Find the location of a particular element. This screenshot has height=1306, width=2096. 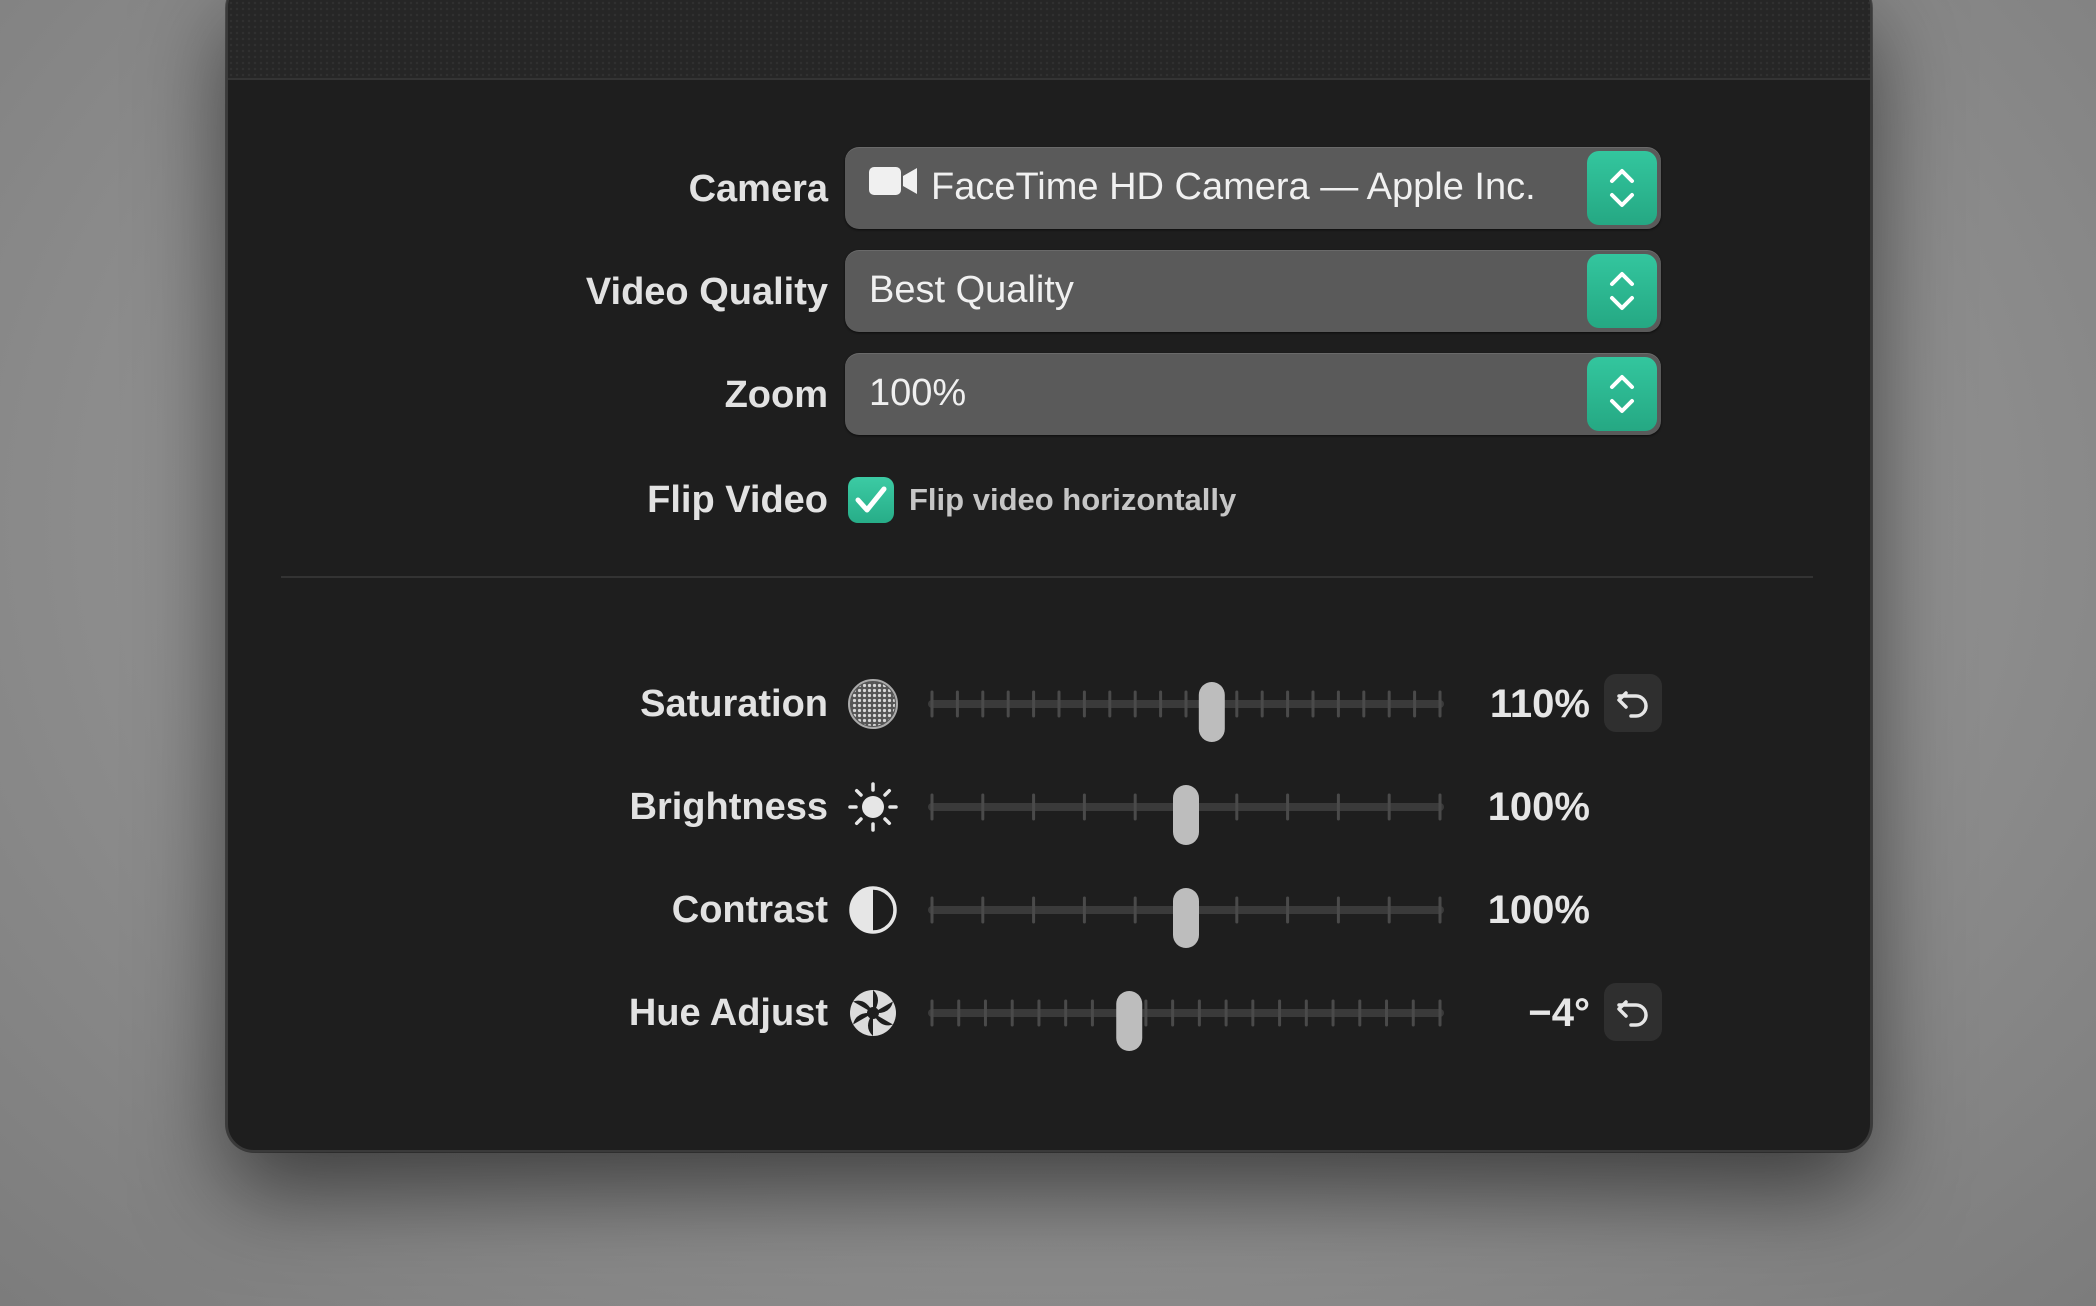

hue-icon is located at coordinates (873, 1013).